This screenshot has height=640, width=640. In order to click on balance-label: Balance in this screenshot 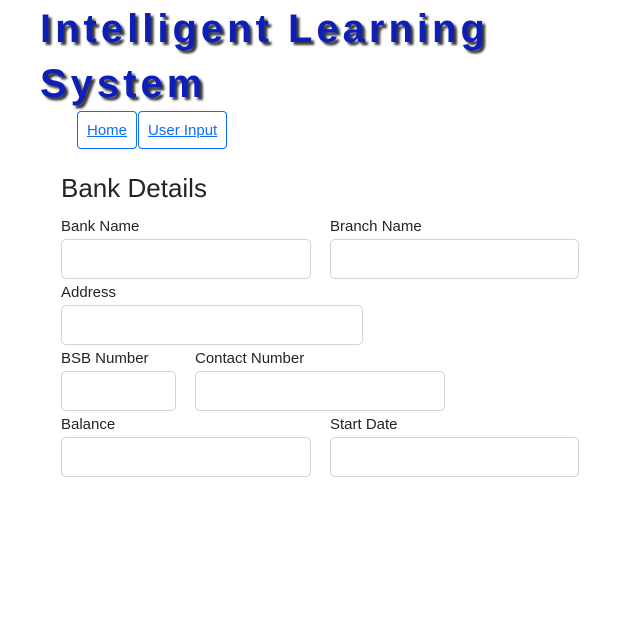, I will do `click(88, 424)`.